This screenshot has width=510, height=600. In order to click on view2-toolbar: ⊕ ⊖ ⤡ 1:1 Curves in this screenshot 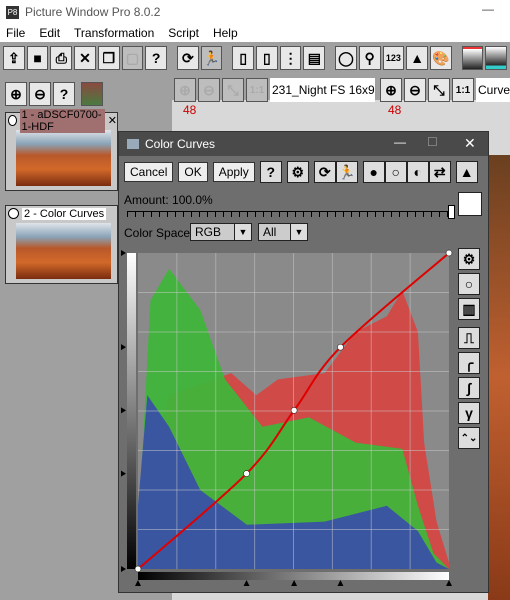, I will do `click(445, 90)`.